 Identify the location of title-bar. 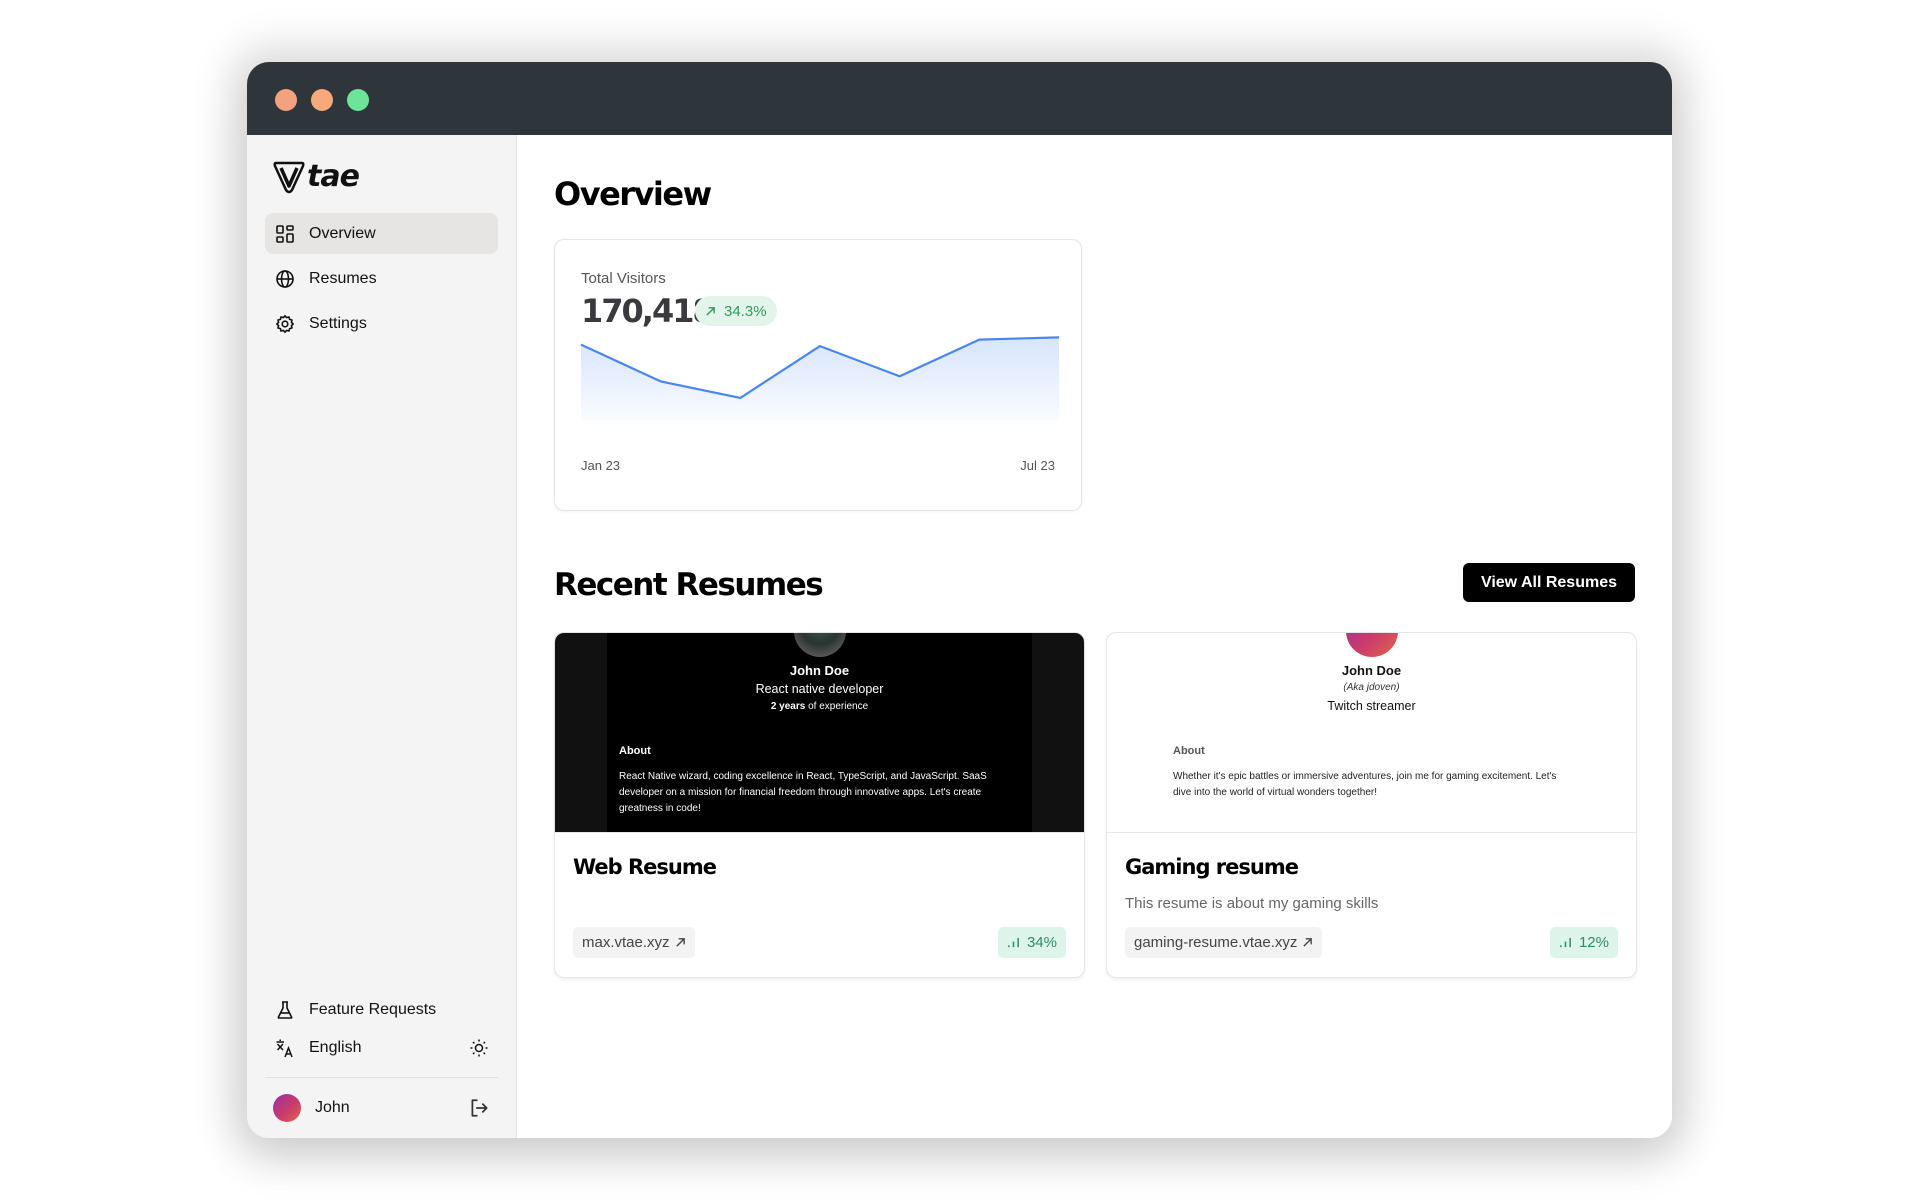
(959, 98).